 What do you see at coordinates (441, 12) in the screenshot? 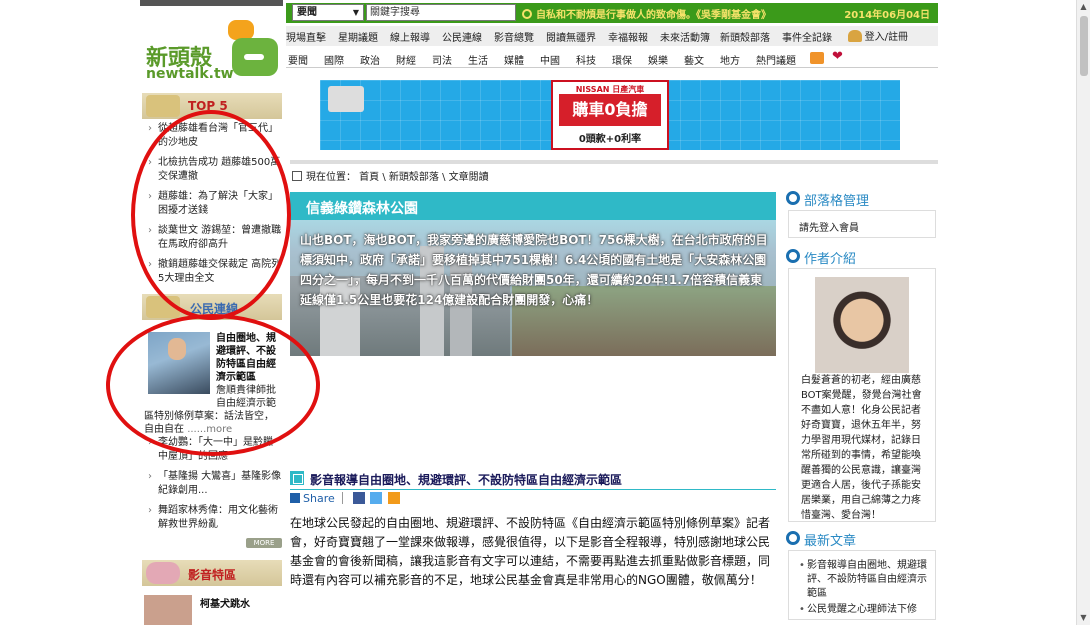
I see `search-input: 關鍵字搜尋` at bounding box center [441, 12].